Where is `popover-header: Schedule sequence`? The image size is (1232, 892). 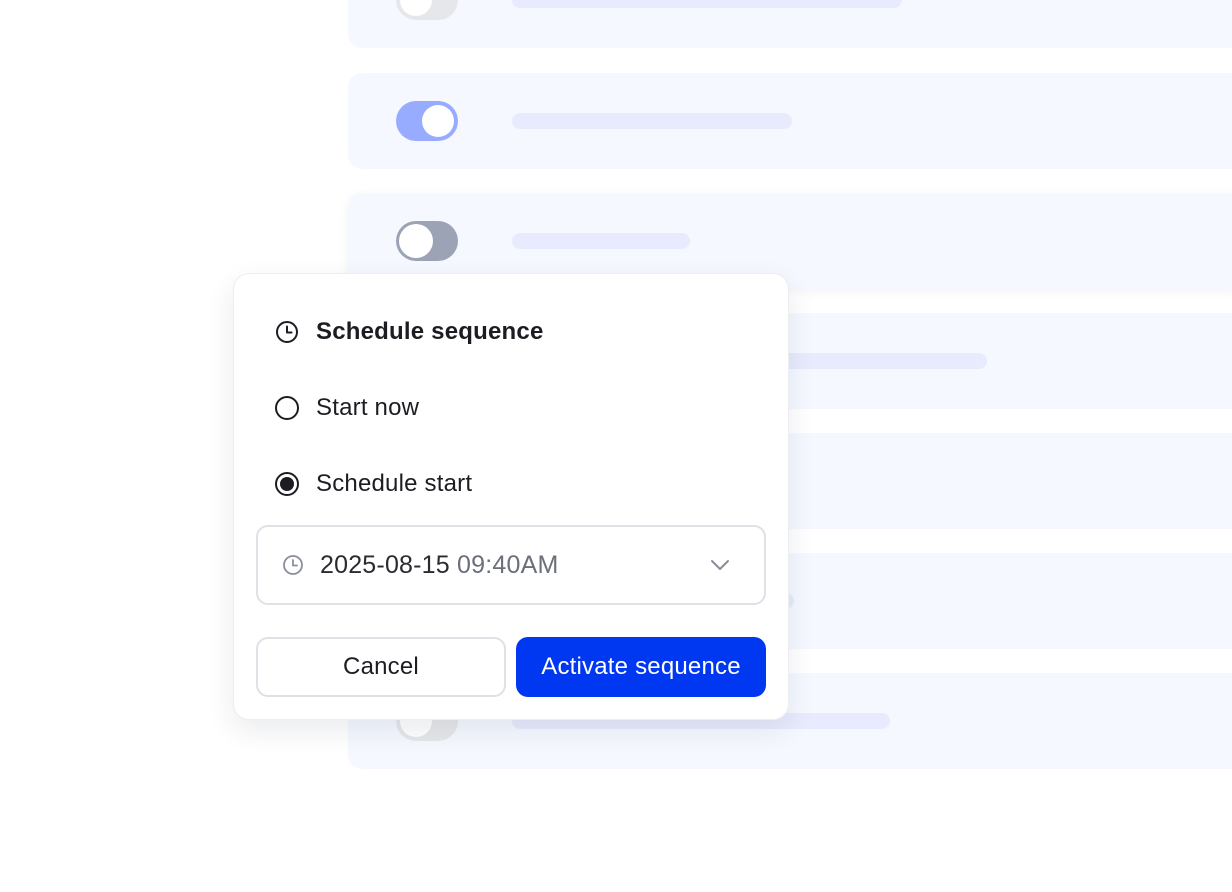 popover-header: Schedule sequence is located at coordinates (409, 332).